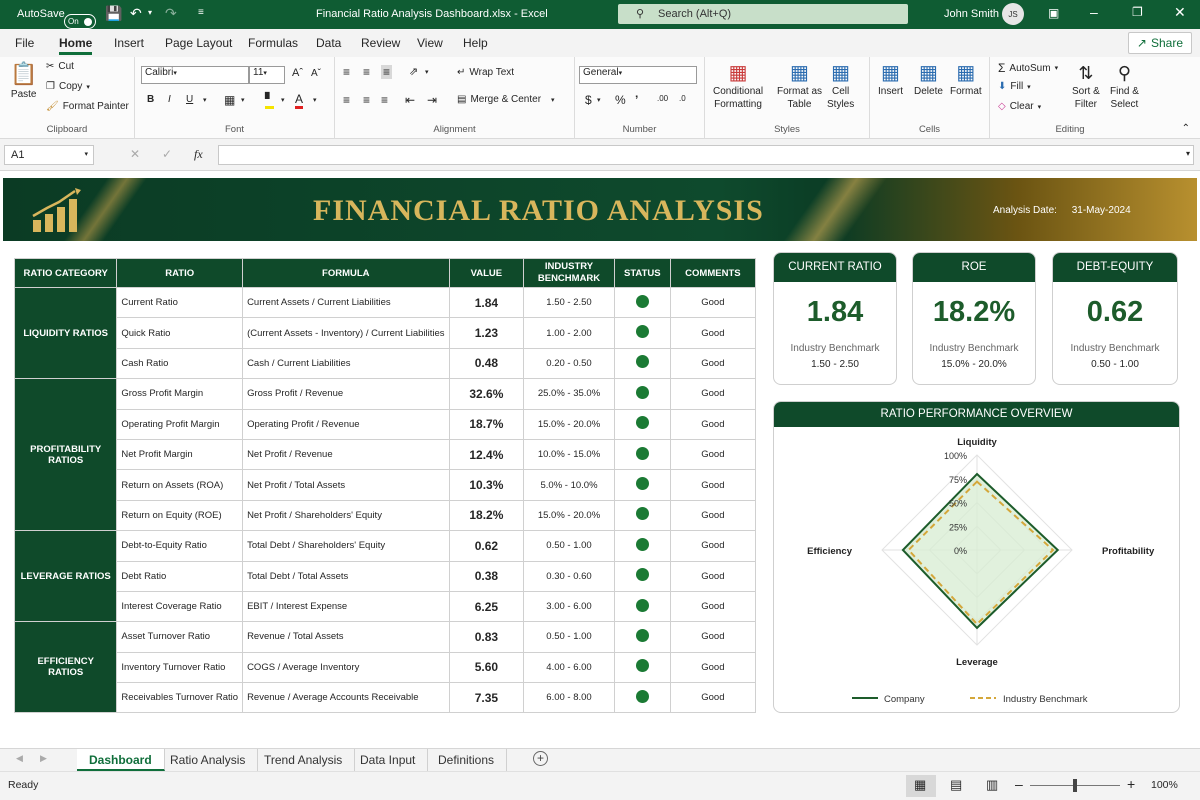  Describe the element at coordinates (121, 760) in the screenshot. I see `sheet-tab-dashboard: Dashboard` at that location.